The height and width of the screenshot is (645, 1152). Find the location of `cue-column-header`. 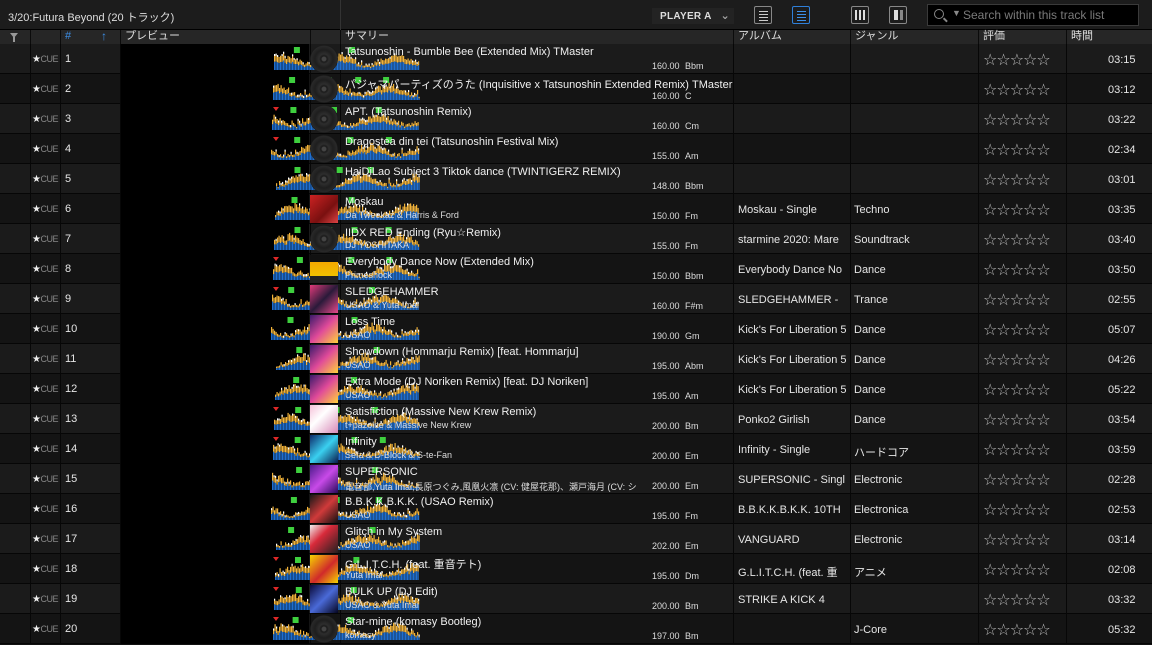

cue-column-header is located at coordinates (45, 37).